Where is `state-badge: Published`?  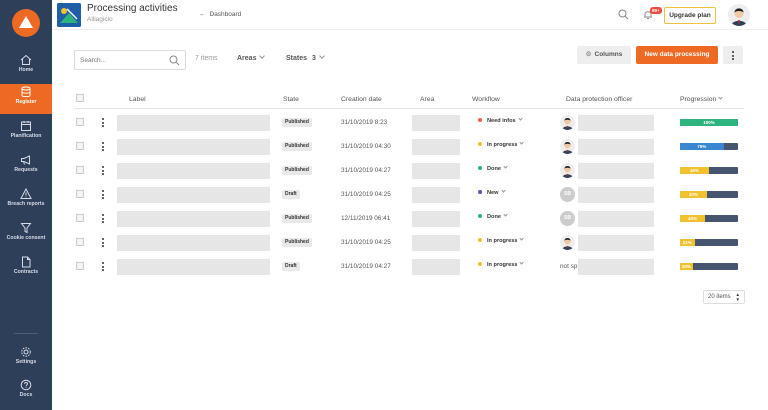 state-badge: Published is located at coordinates (297, 242).